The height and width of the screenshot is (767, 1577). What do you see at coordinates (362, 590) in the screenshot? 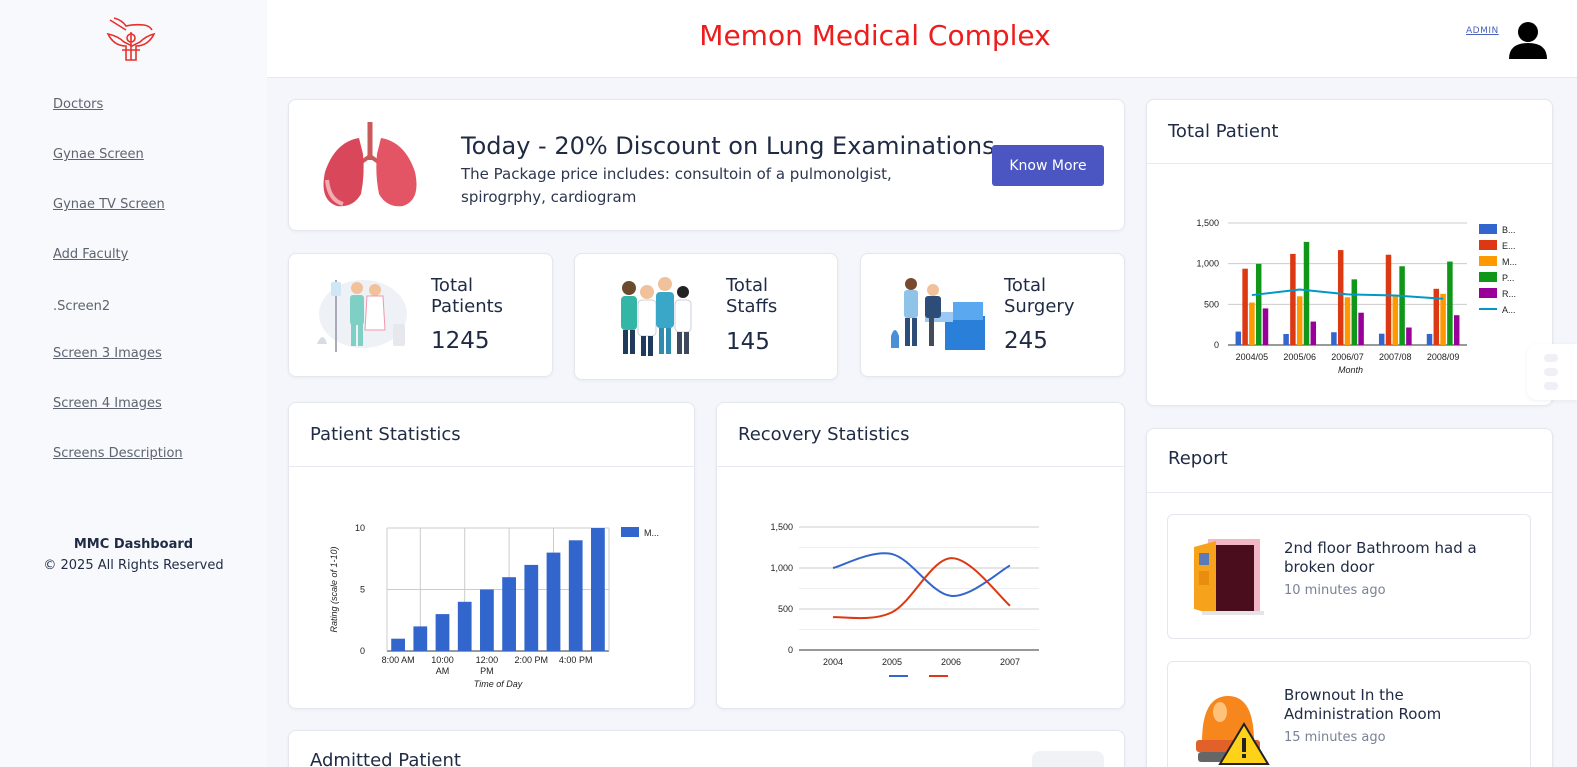
I see `y-tick-label: 5` at bounding box center [362, 590].